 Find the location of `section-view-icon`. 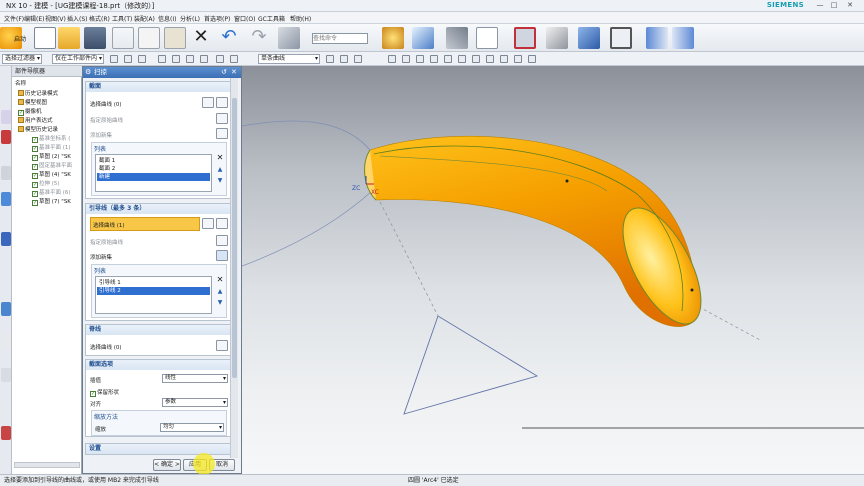

section-view-icon is located at coordinates (657, 38).